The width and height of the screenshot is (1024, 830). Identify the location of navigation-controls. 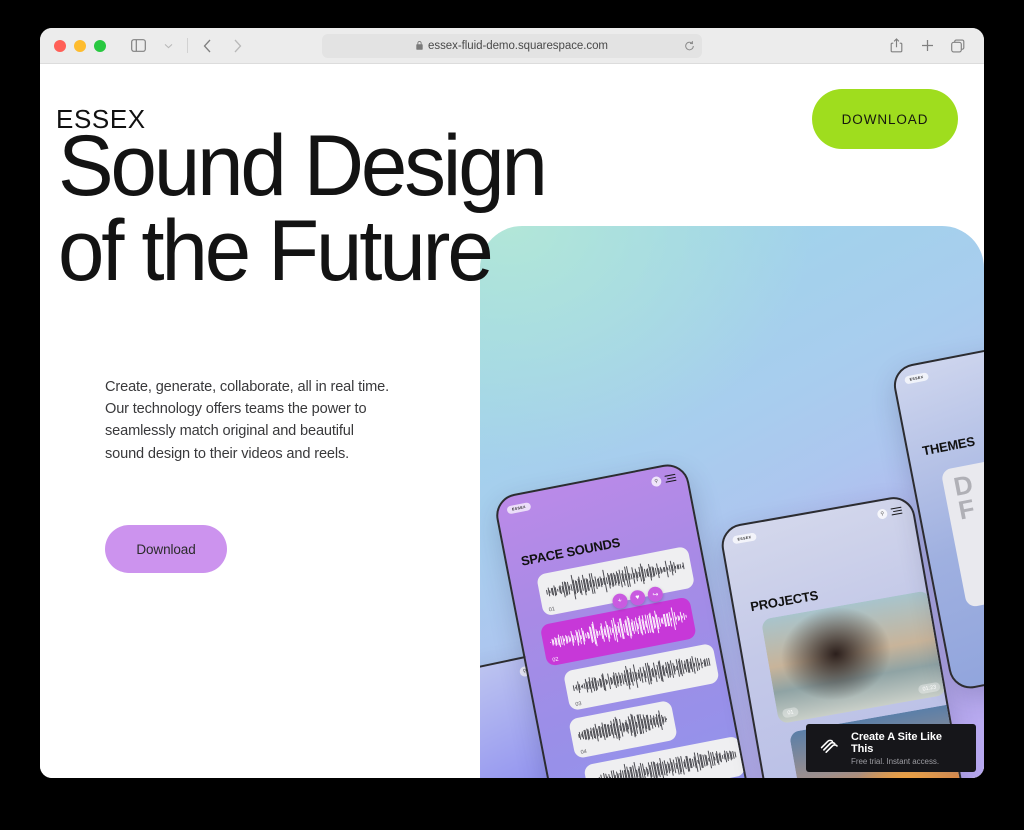
(187, 46).